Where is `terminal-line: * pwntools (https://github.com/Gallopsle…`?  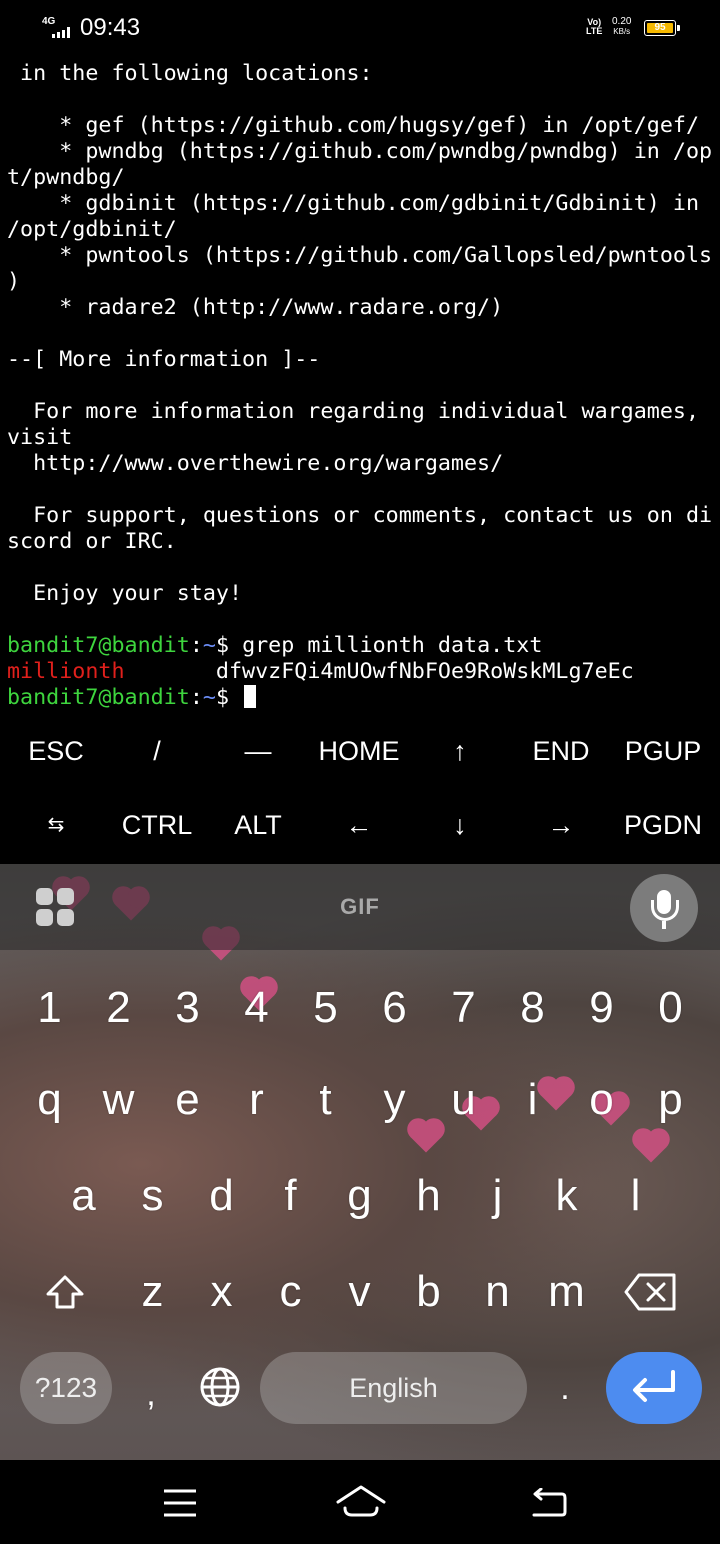
terminal-line: * pwntools (https://github.com/Gallopsle… is located at coordinates (360, 255).